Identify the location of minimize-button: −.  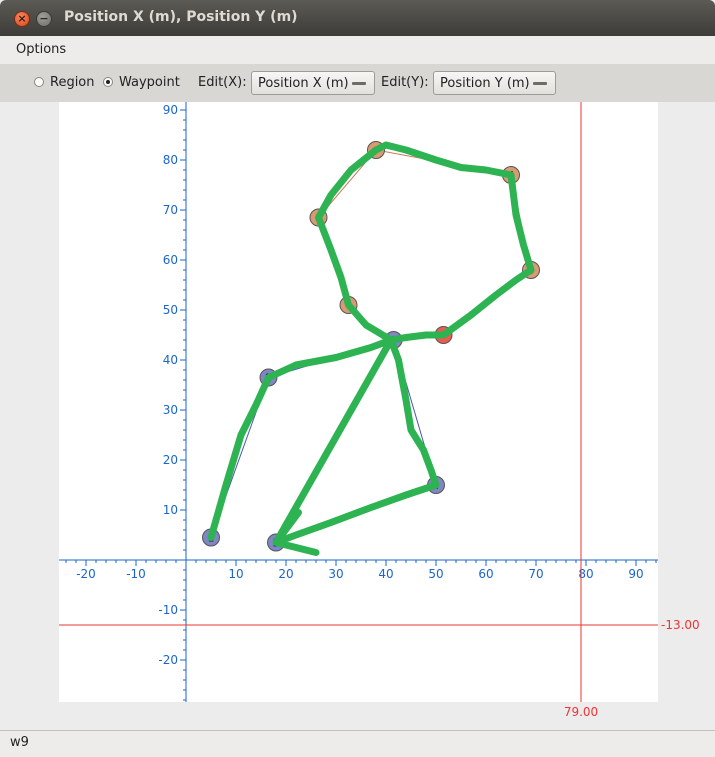
(44, 19).